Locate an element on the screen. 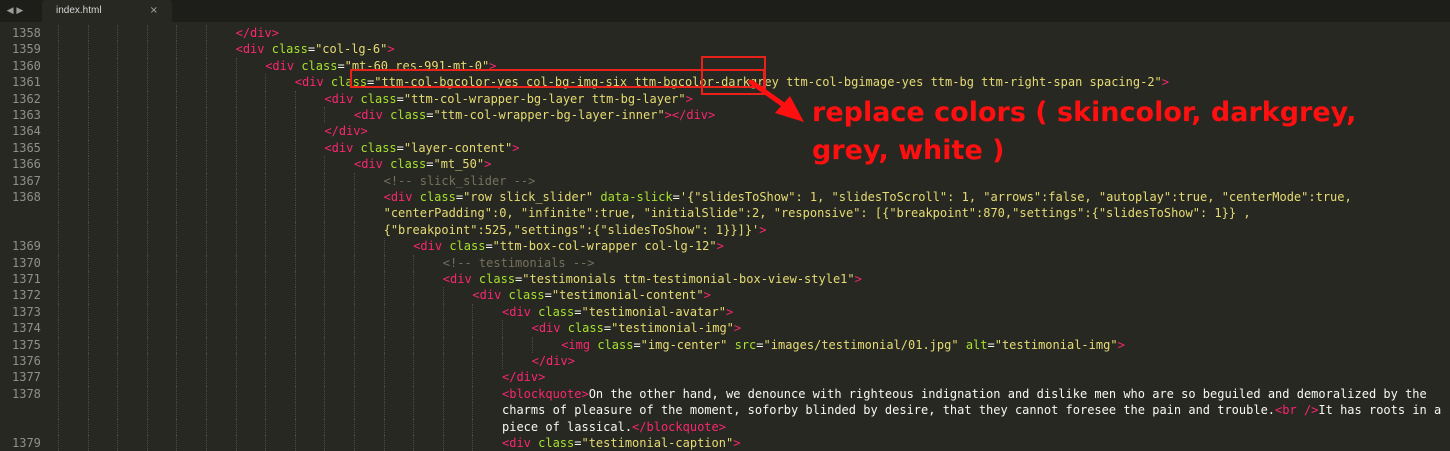  arrow-icon is located at coordinates (776, 100).